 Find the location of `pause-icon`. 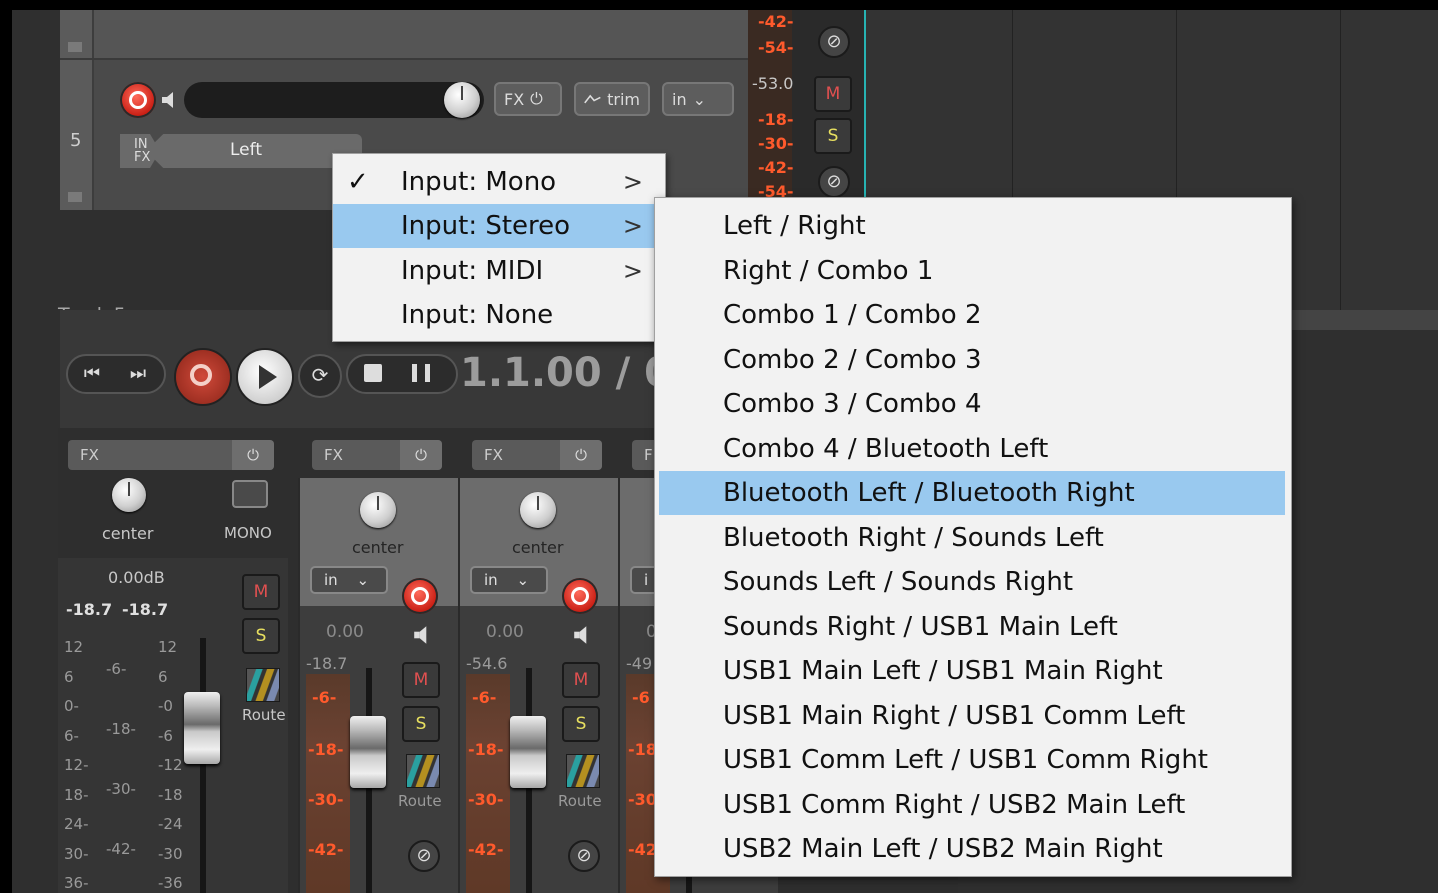

pause-icon is located at coordinates (421, 373).